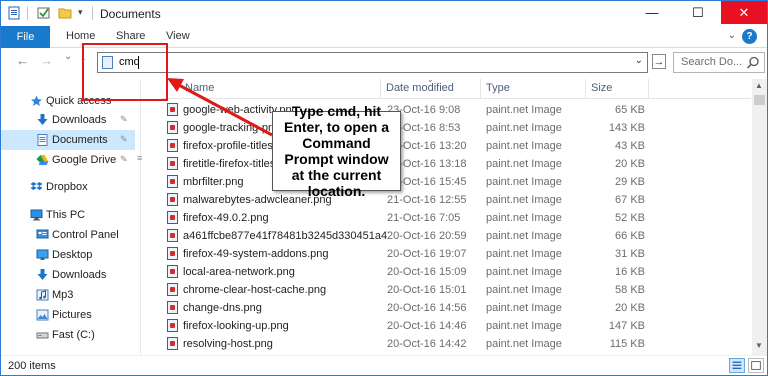 Image resolution: width=768 pixels, height=376 pixels. What do you see at coordinates (22, 60) in the screenshot?
I see `back-button: ←` at bounding box center [22, 60].